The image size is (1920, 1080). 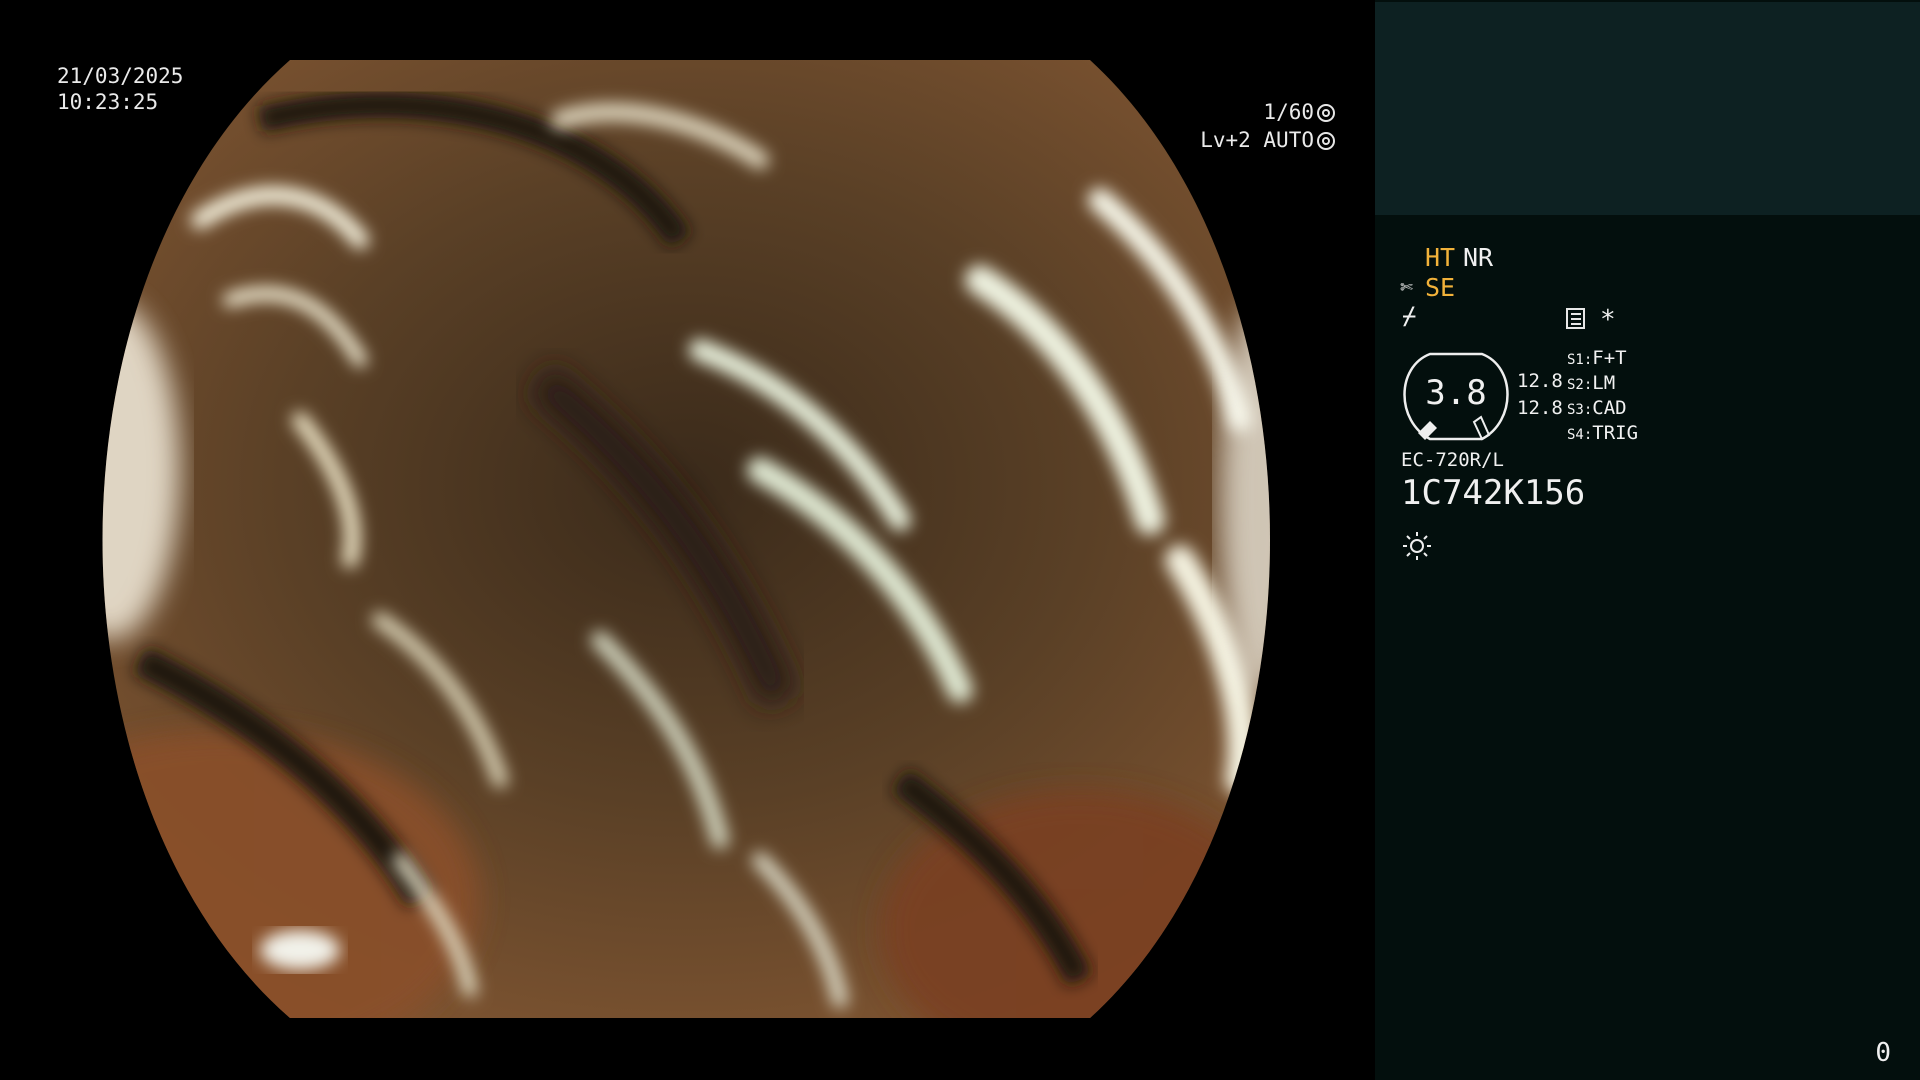 I want to click on sun-icon, so click(x=1417, y=546).